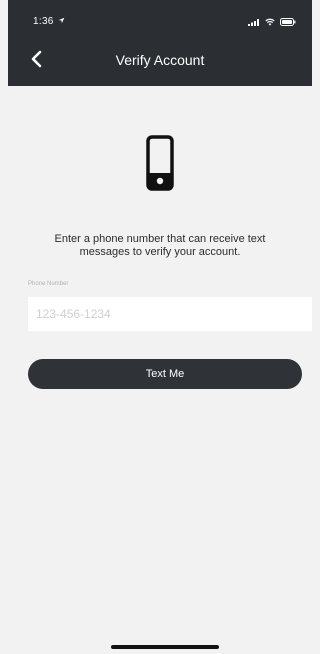 Image resolution: width=320 pixels, height=654 pixels. What do you see at coordinates (165, 374) in the screenshot?
I see `text-me-button: Text Me` at bounding box center [165, 374].